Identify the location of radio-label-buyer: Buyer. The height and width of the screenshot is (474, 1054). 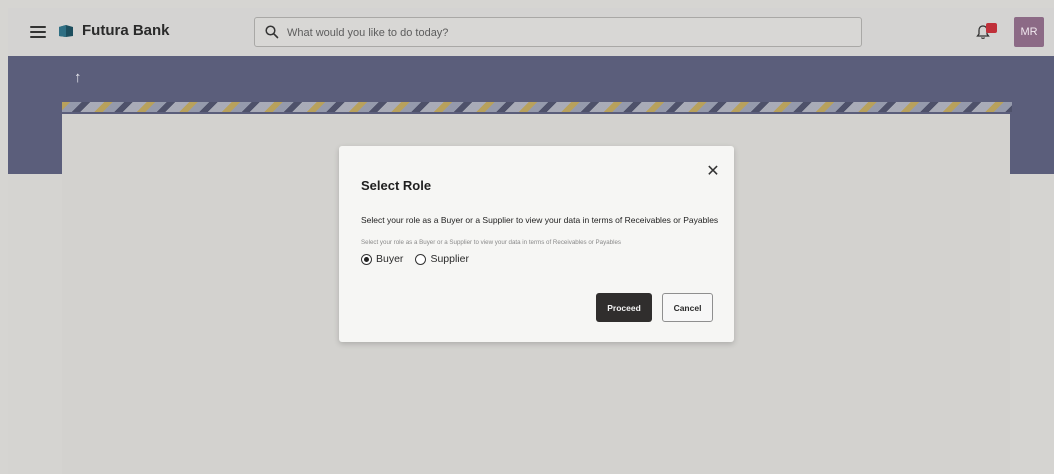
(390, 259).